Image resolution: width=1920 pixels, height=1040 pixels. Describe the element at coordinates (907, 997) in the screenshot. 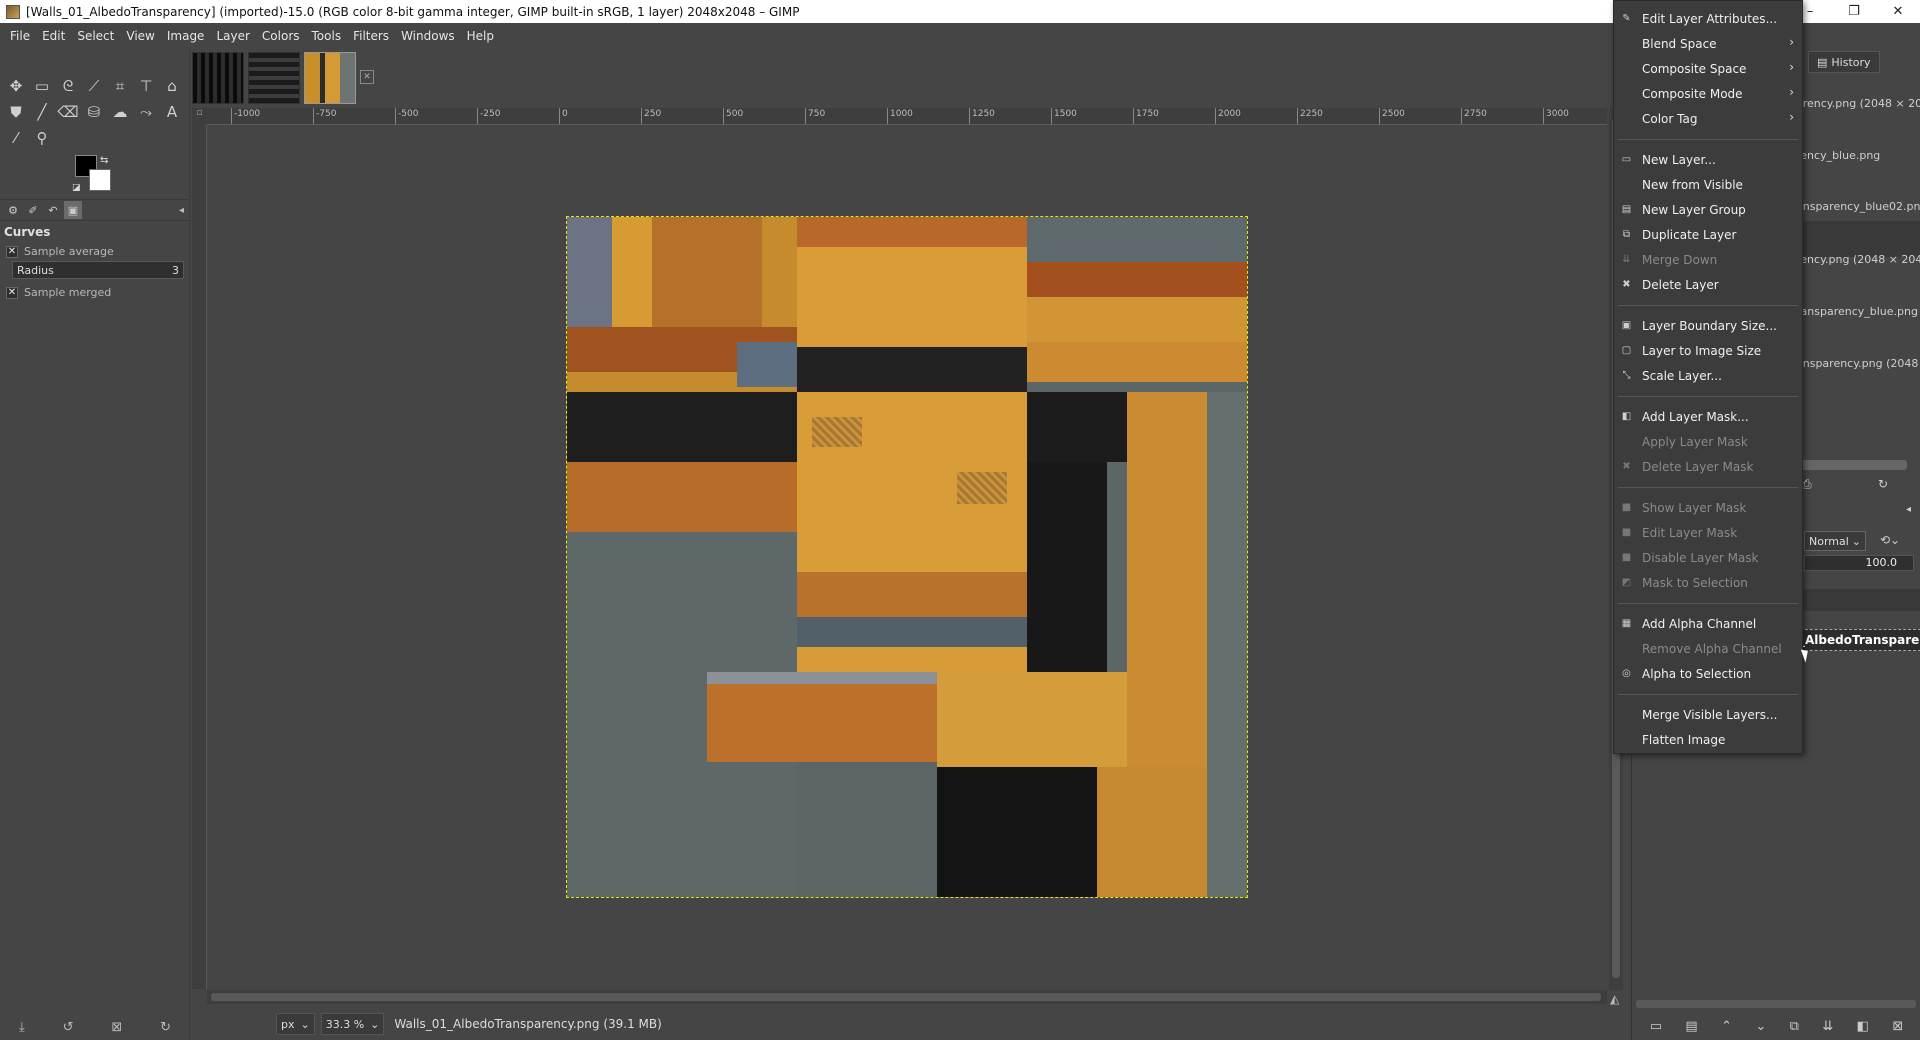

I see `horizontal-scrollbar` at that location.